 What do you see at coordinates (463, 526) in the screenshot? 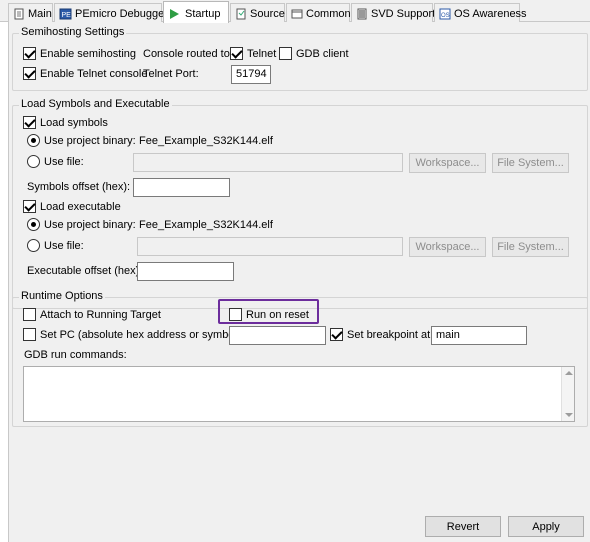
I see `revert-button: Revert` at bounding box center [463, 526].